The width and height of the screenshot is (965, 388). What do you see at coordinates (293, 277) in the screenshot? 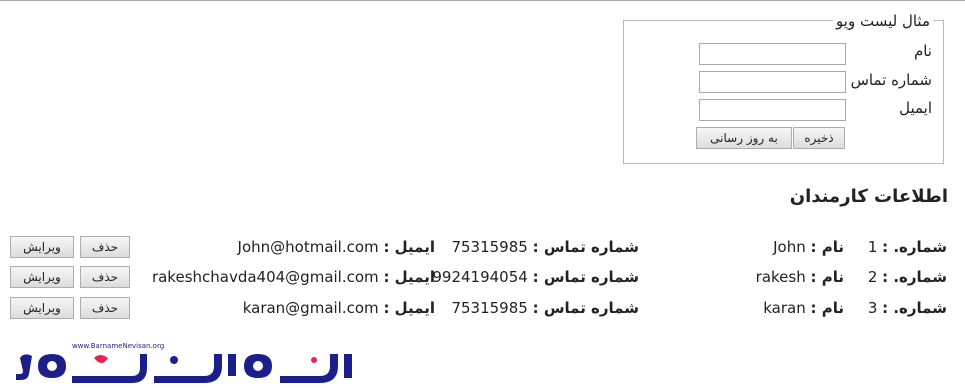
I see `row-email: ایمیل : rakeshchavda404@gmail.com` at bounding box center [293, 277].